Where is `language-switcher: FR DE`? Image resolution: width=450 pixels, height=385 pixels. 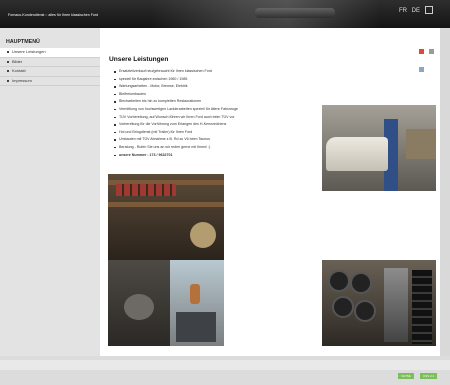 language-switcher: FR DE is located at coordinates (417, 10).